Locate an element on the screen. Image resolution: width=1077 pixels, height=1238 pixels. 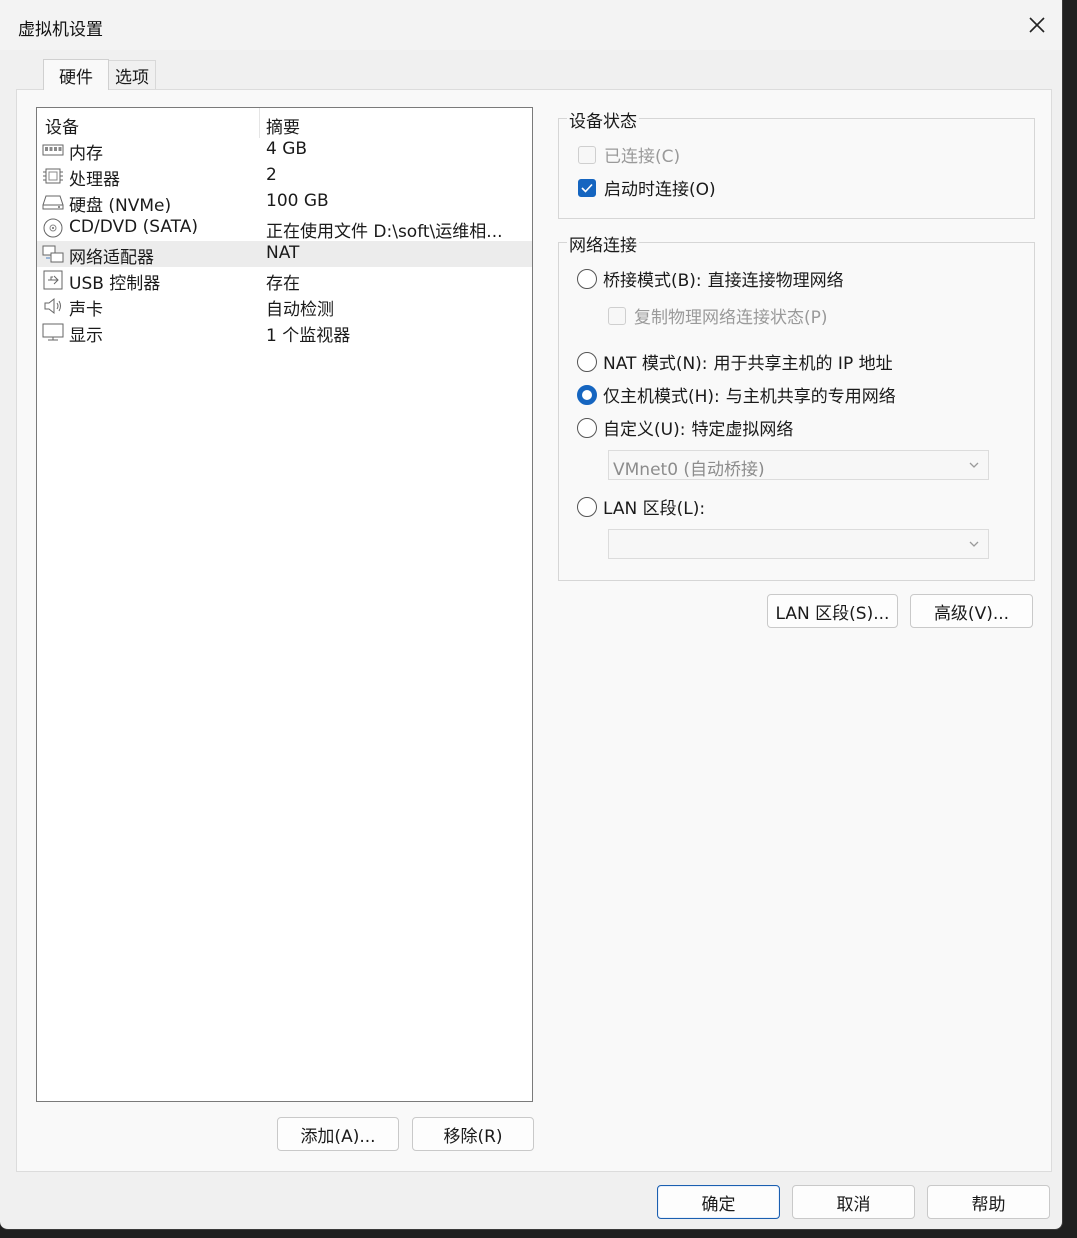
select-value: VMnet0 (自动桥接) is located at coordinates (689, 470).